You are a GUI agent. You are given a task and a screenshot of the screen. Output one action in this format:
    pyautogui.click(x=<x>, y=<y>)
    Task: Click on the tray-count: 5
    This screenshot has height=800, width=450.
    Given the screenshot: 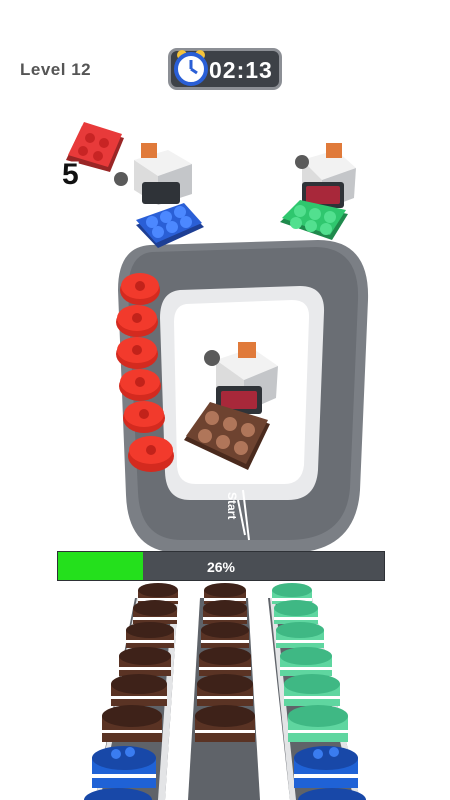 What is the action you would take?
    pyautogui.click(x=70, y=174)
    